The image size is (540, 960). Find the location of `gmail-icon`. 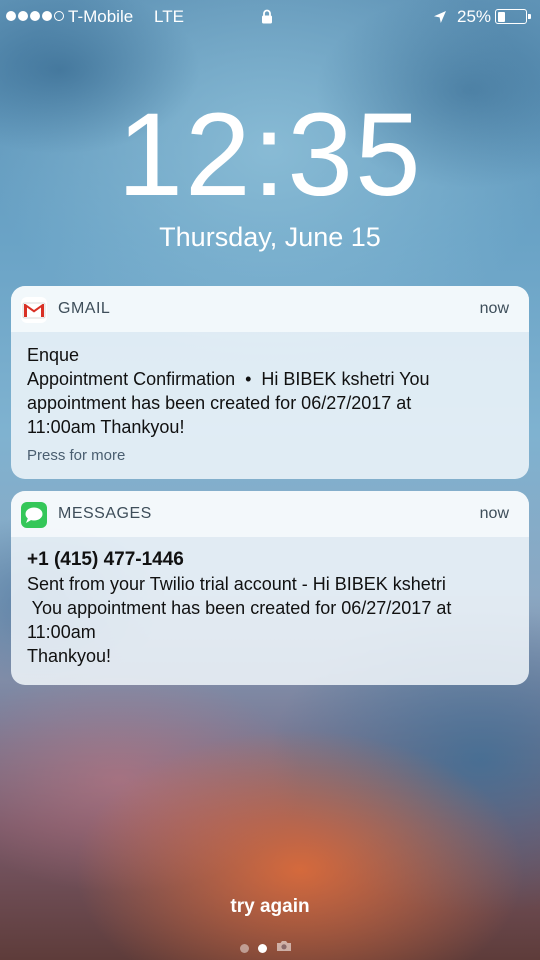

gmail-icon is located at coordinates (34, 310).